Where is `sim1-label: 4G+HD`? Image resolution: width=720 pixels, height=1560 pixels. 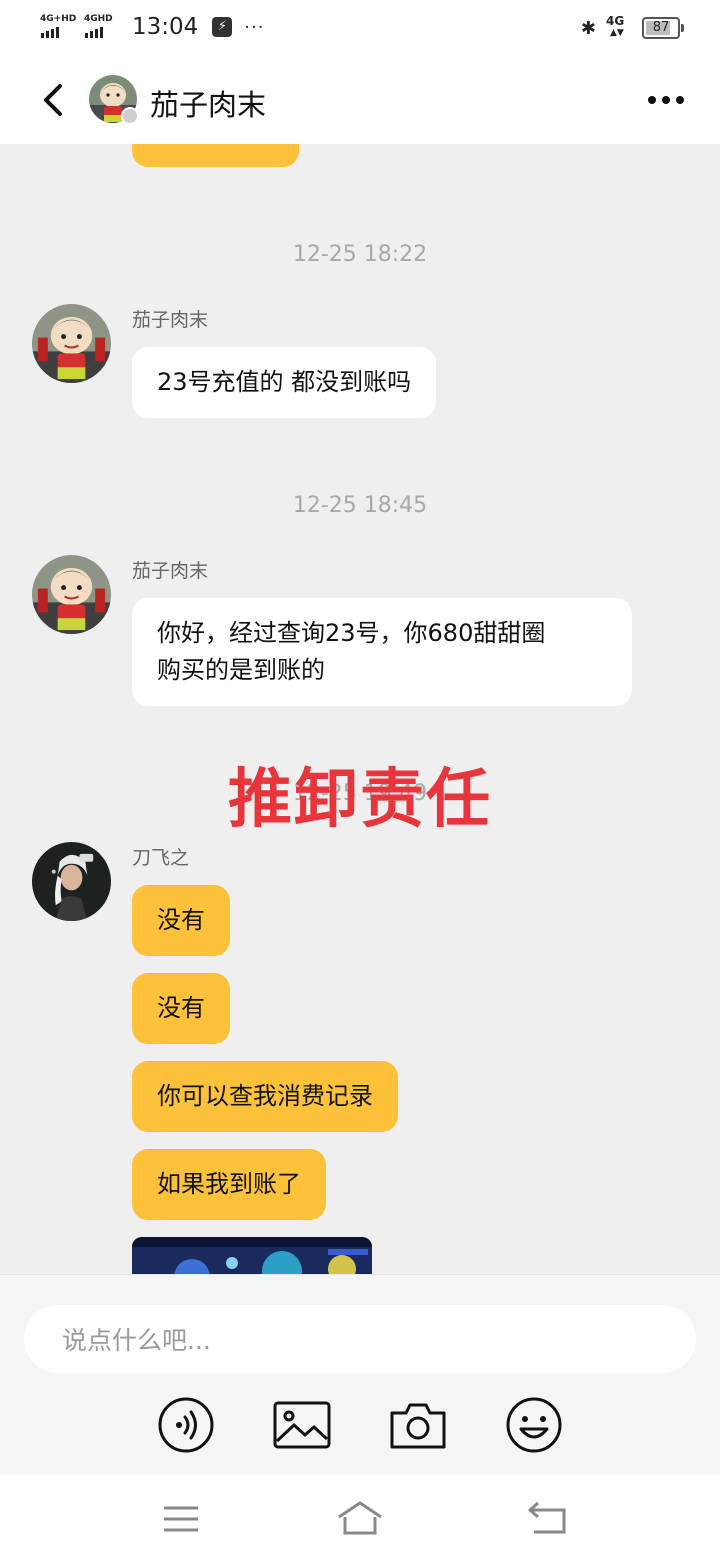
sim1-label: 4G+HD is located at coordinates (58, 19).